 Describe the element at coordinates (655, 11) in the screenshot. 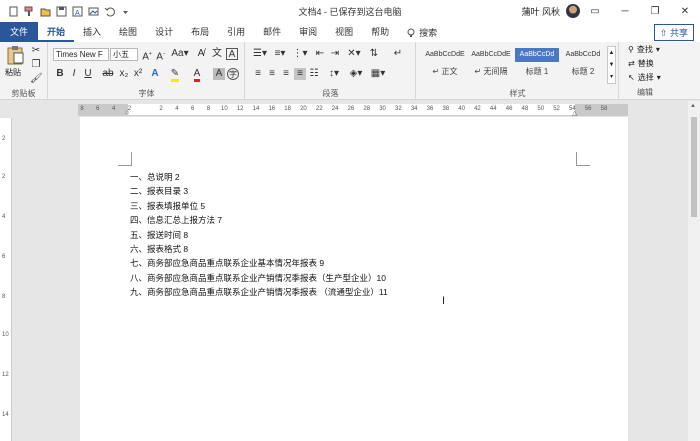

I see `restore-button: ❐` at that location.